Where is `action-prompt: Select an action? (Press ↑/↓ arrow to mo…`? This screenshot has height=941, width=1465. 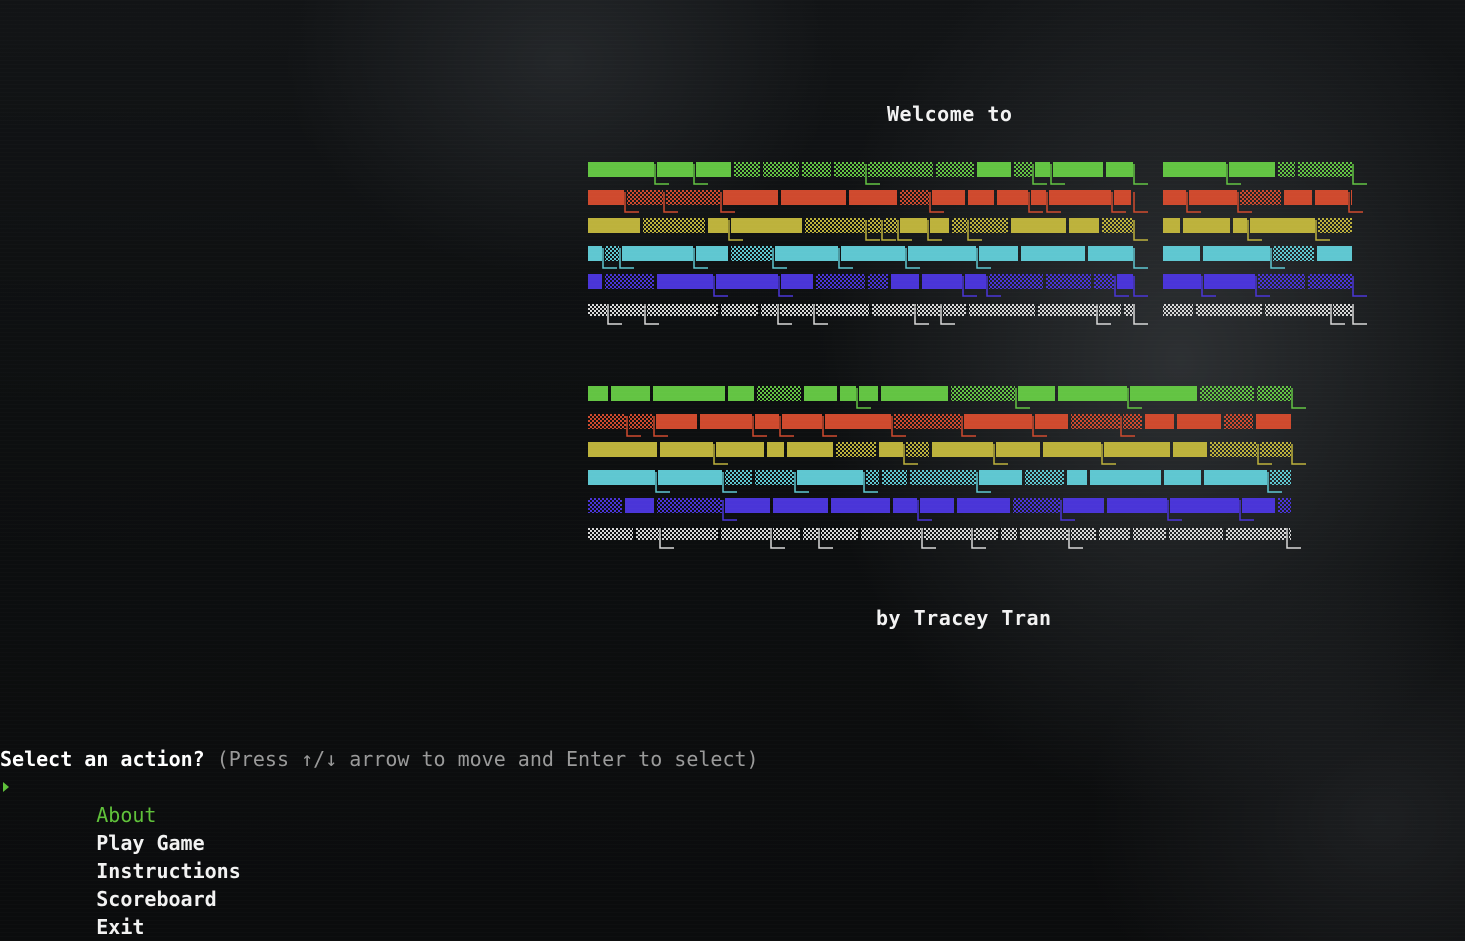 action-prompt: Select an action? (Press ↑/↓ arrow to mo… is located at coordinates (379, 759).